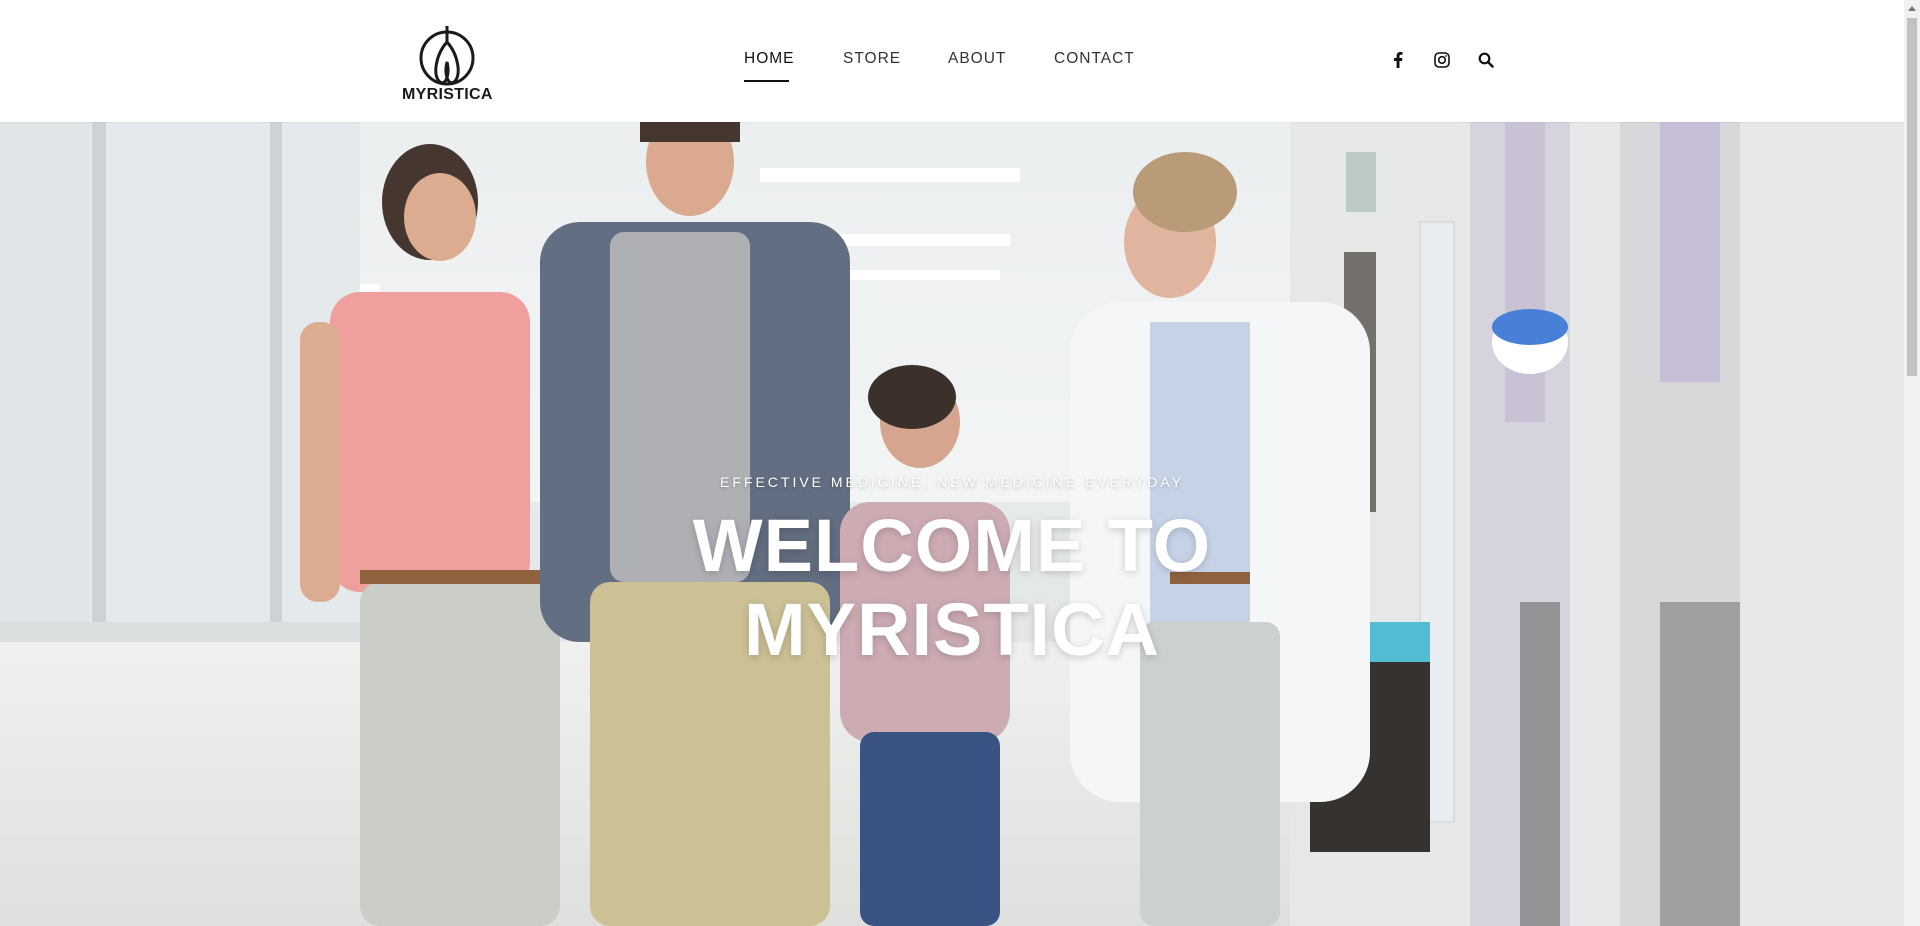 The image size is (1920, 926). What do you see at coordinates (952, 629) in the screenshot?
I see `hero-title-line-2: MYRISTICA` at bounding box center [952, 629].